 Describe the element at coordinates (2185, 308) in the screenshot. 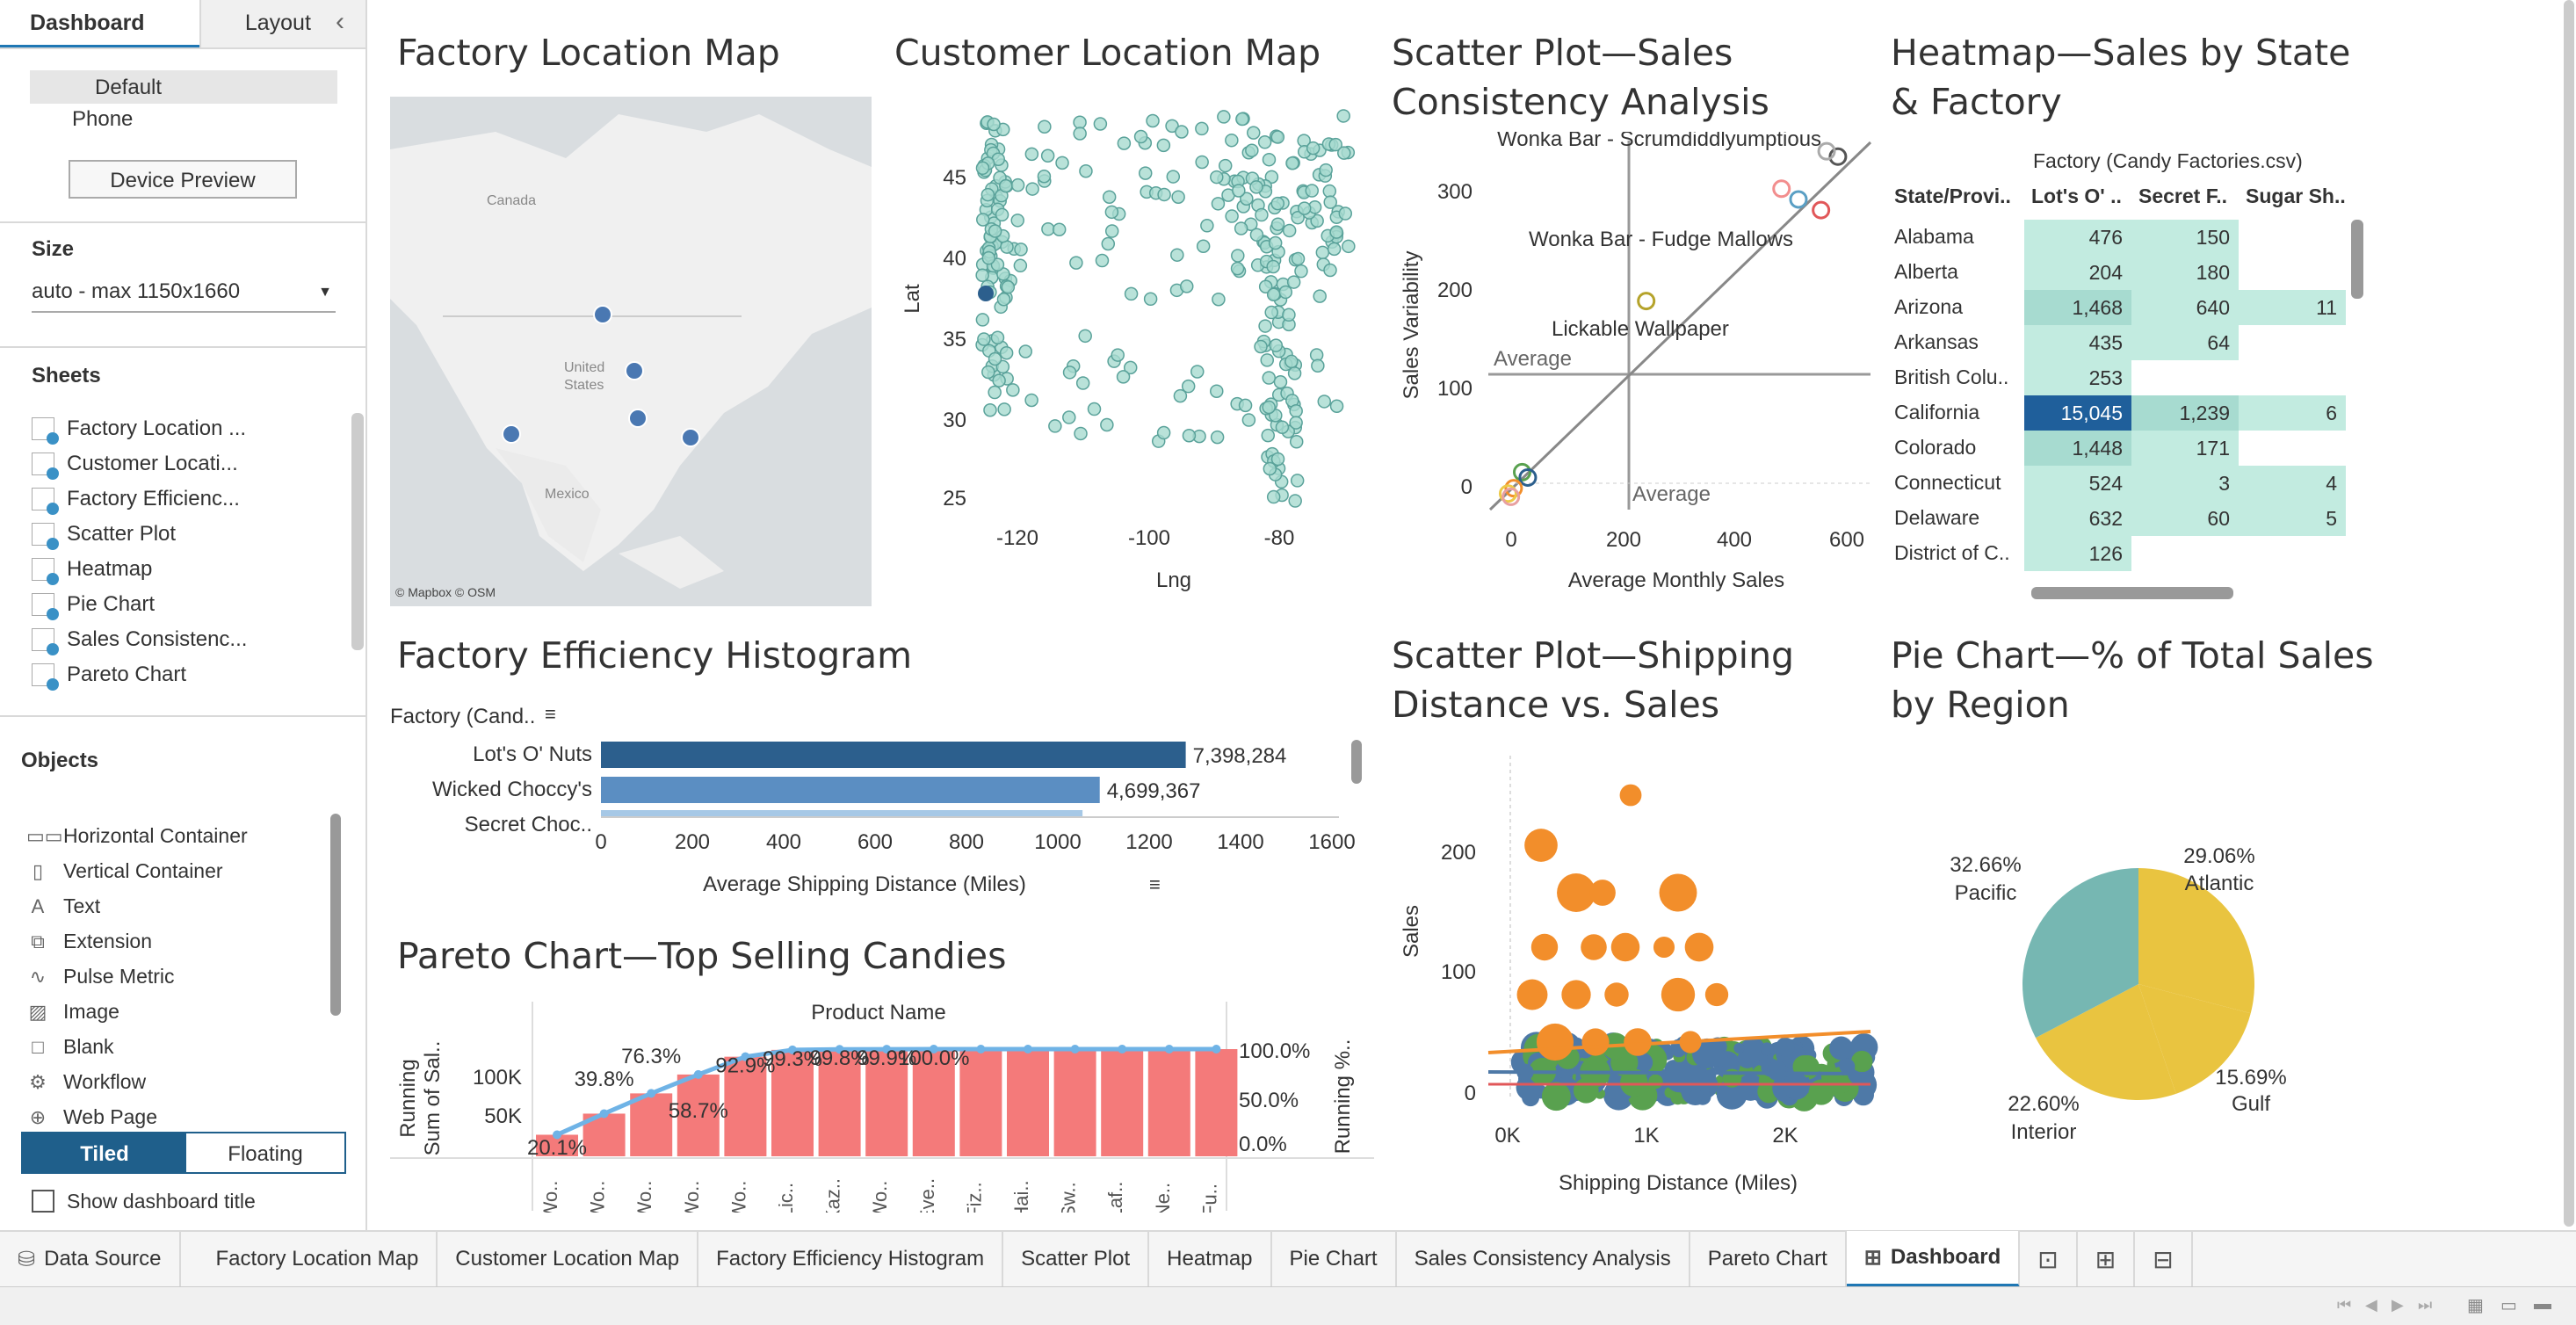

I see `heatmap-cell: 640` at that location.